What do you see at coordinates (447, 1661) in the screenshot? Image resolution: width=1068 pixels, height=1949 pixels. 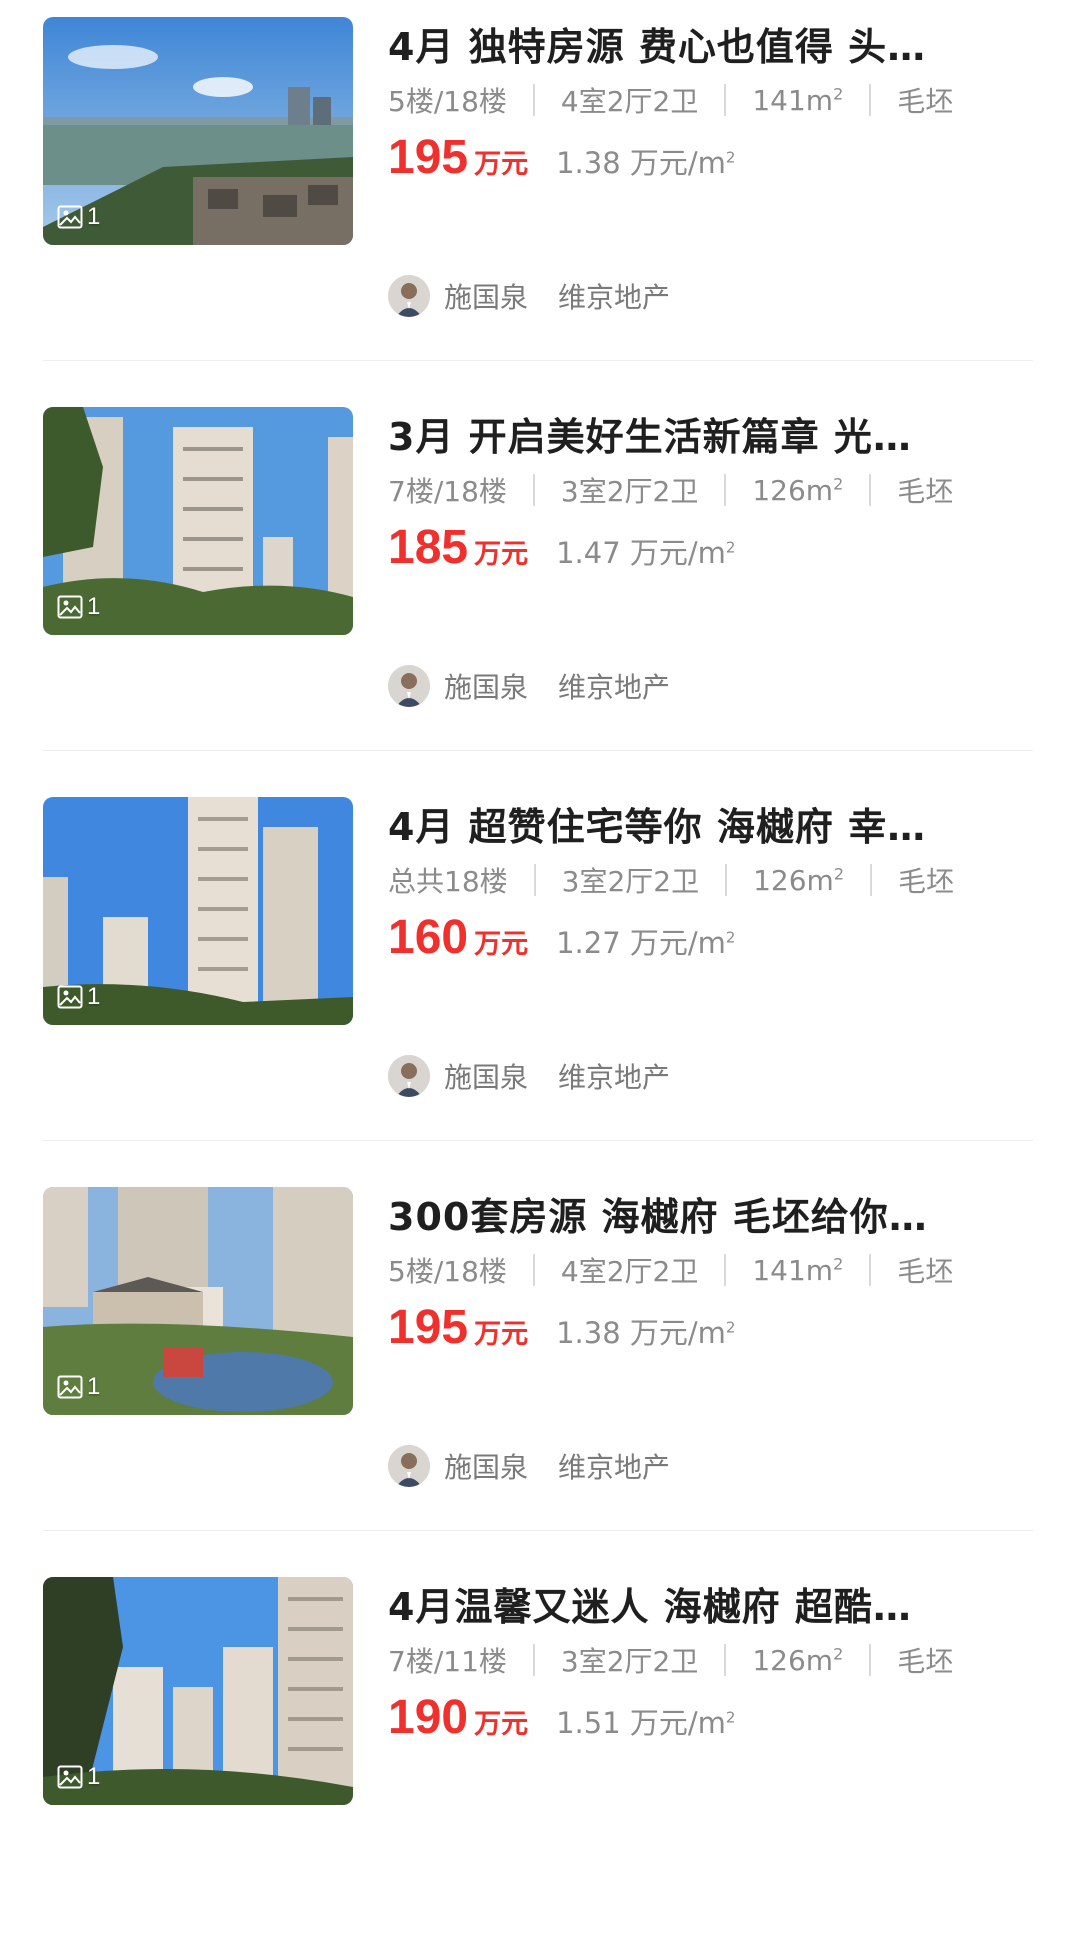 I see `floor-info: 7楼/11楼` at bounding box center [447, 1661].